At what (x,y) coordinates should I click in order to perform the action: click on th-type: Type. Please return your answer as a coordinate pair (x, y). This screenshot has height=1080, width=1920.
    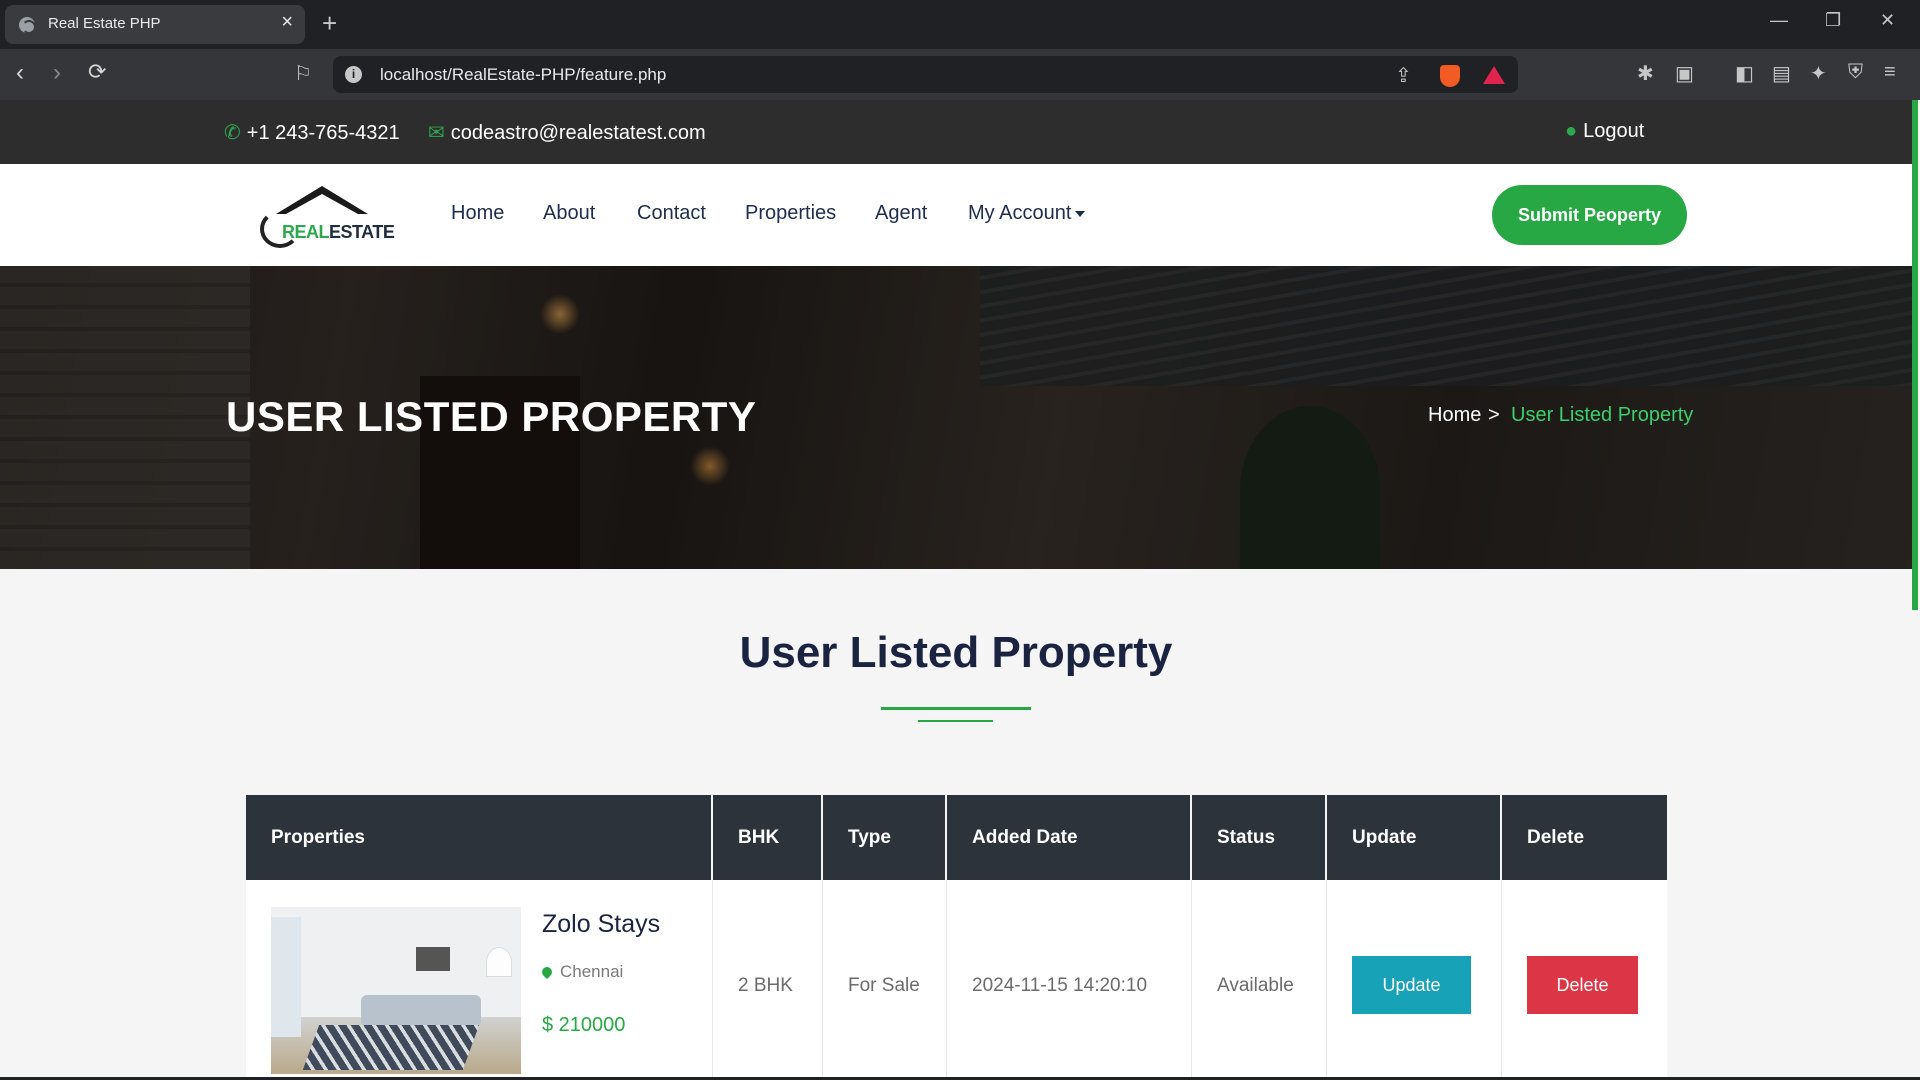
    Looking at the image, I should click on (885, 837).